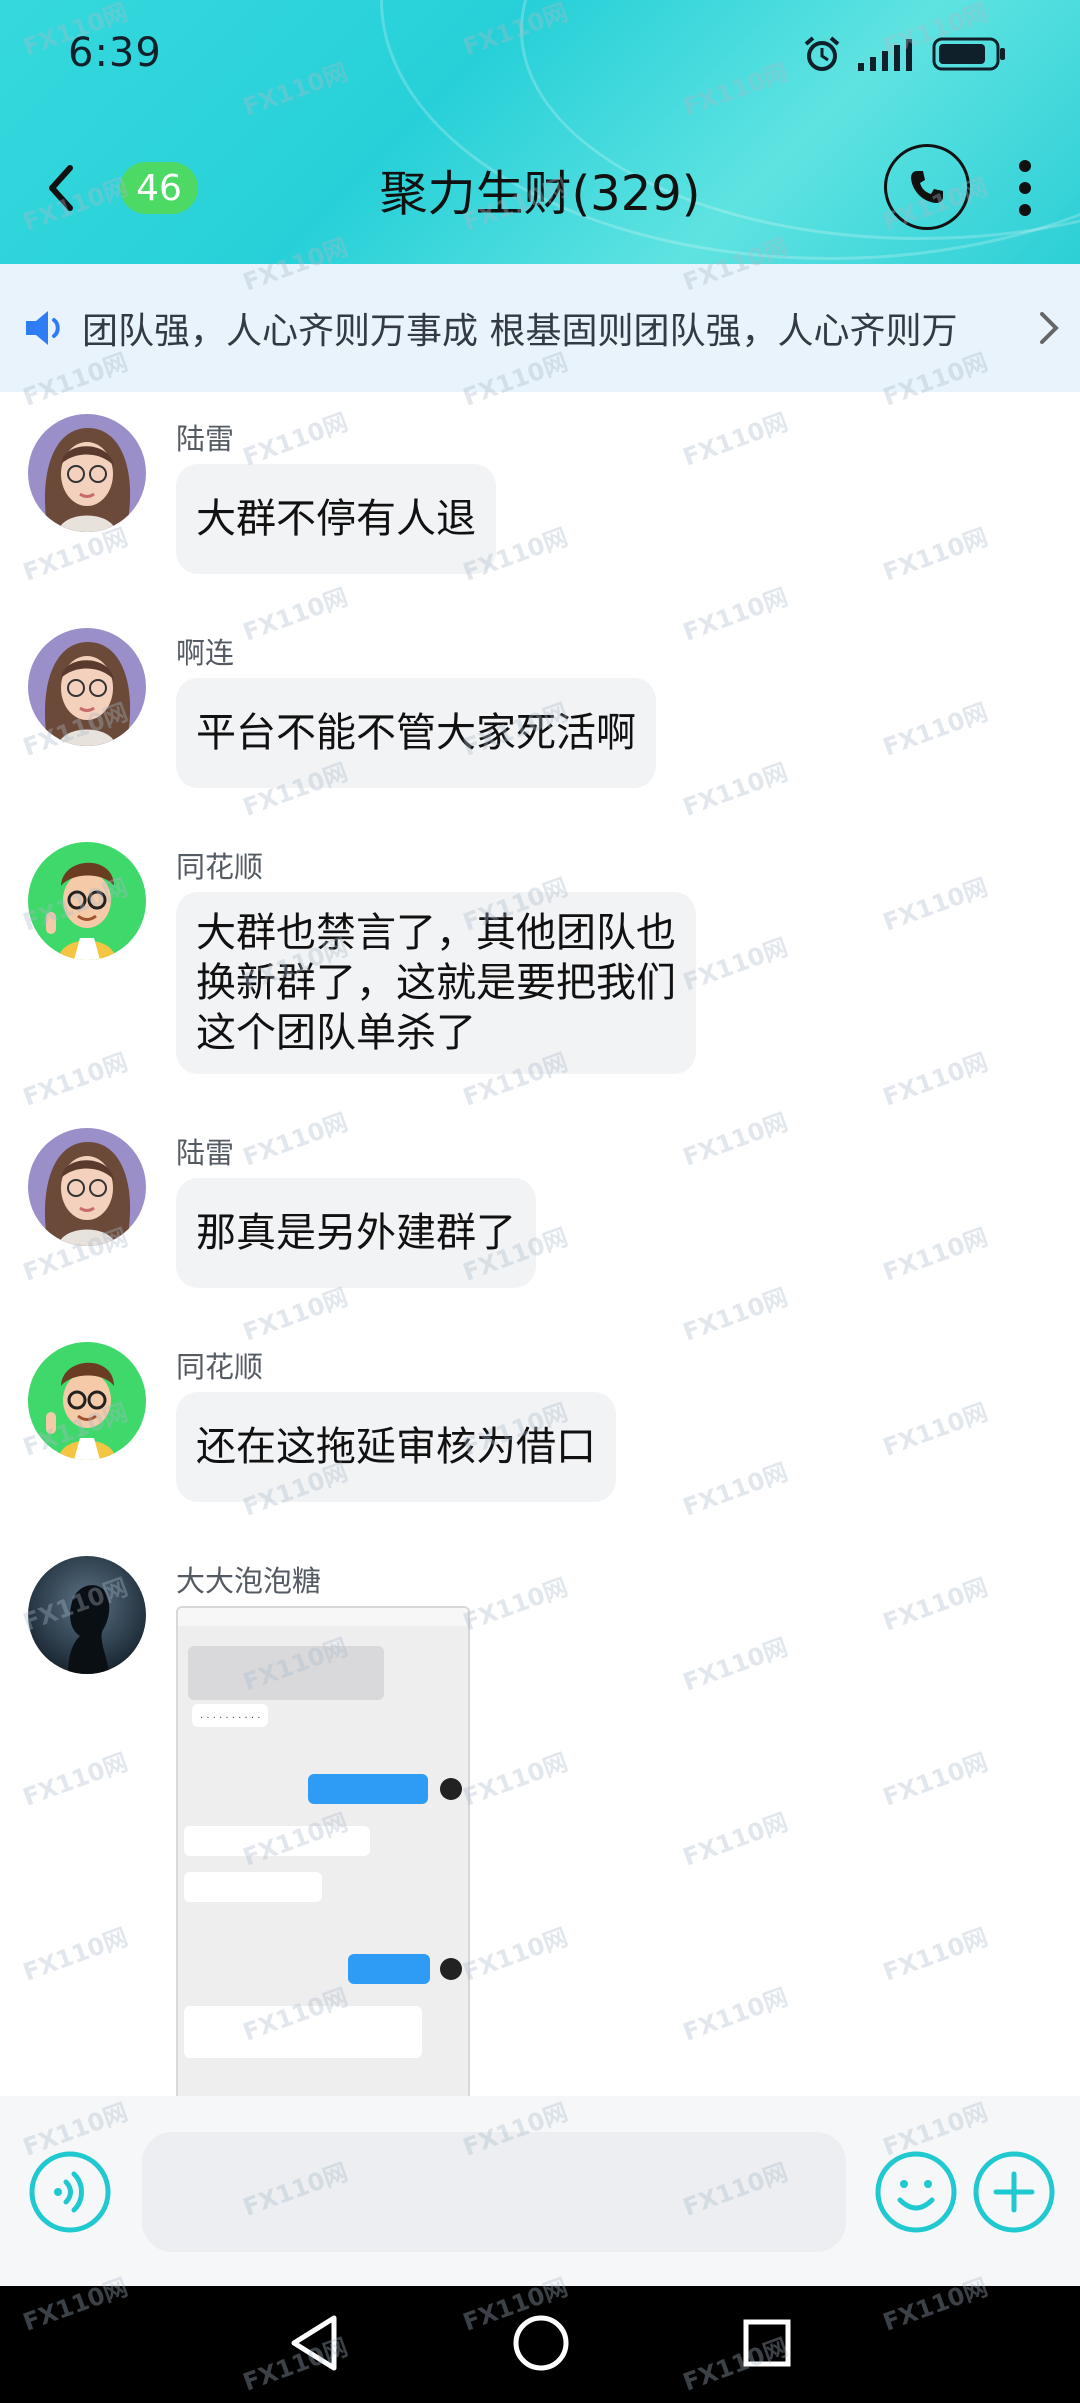  Describe the element at coordinates (540, 188) in the screenshot. I see `nav-row: 46 聚力生财(329)` at that location.